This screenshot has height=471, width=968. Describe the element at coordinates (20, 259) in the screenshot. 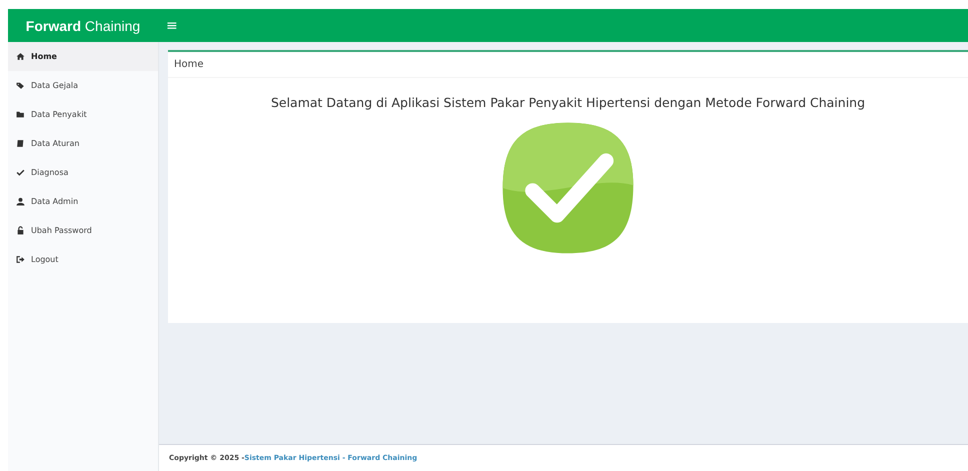

I see `logout-icon` at that location.